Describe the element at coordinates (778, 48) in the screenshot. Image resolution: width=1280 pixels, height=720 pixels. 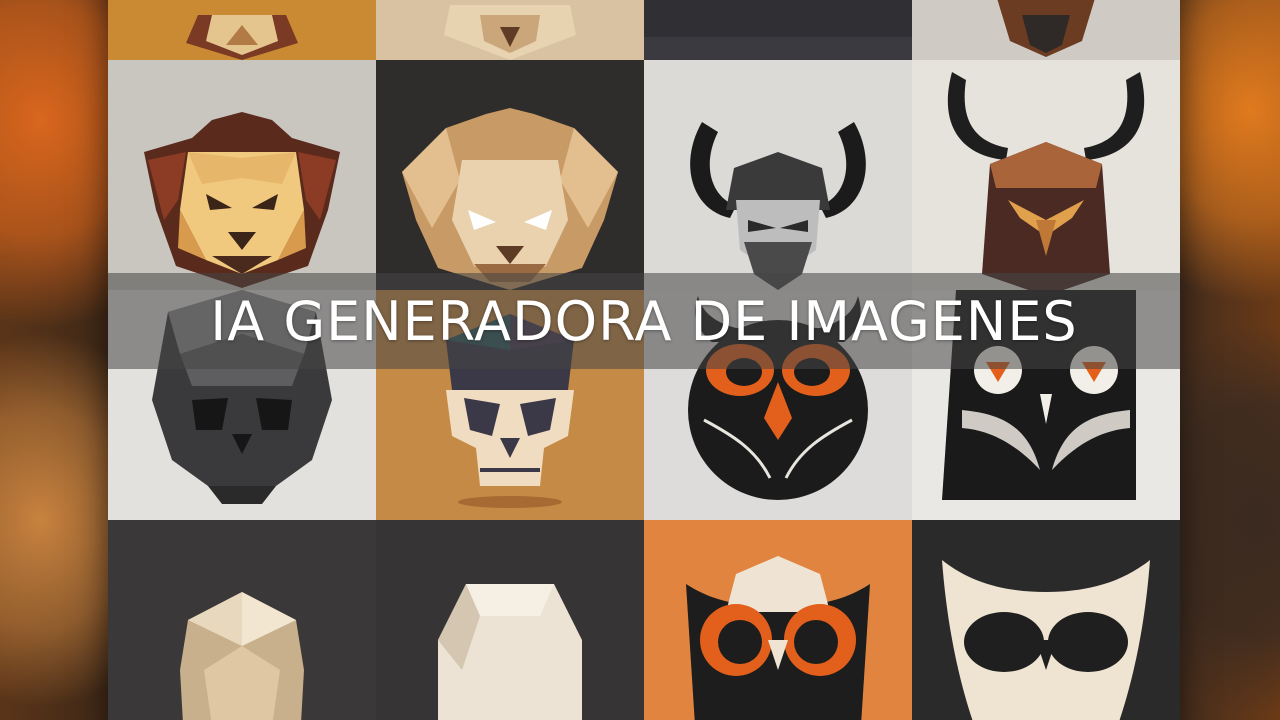
I see `helmet-illustration` at that location.